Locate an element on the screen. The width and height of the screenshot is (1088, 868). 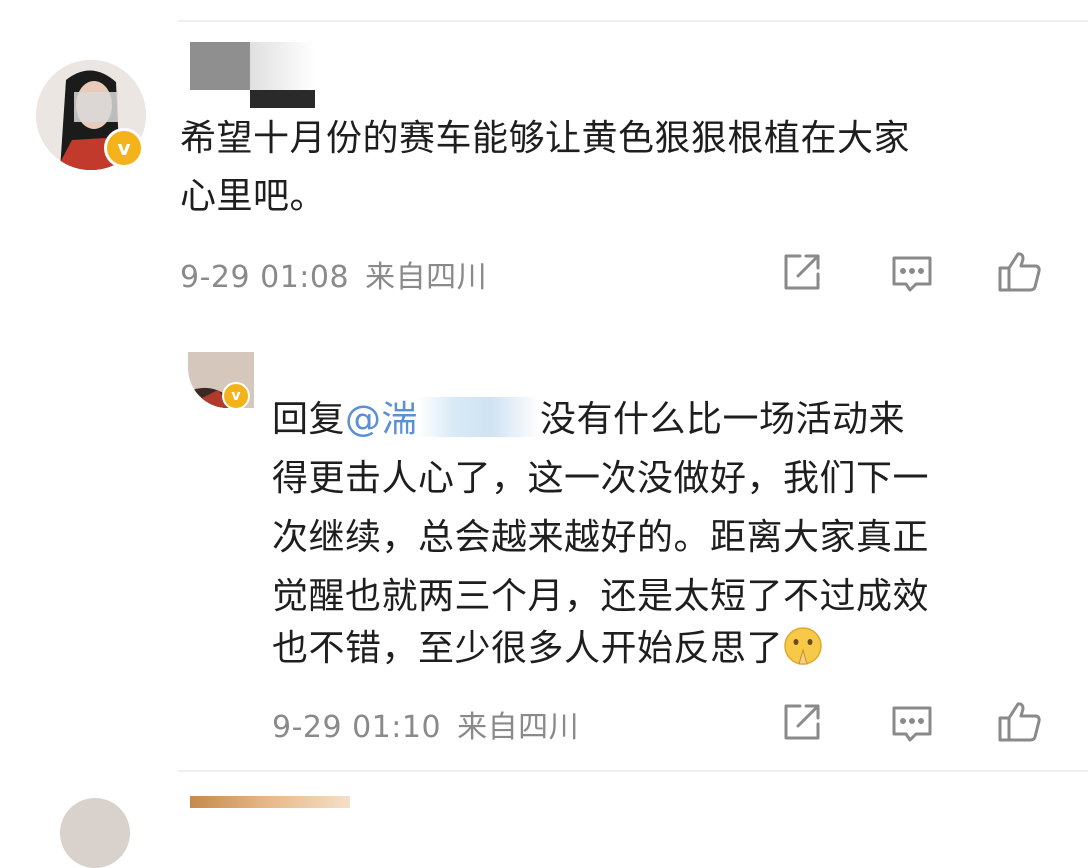
reply-text-line3: 次继续，总会越来越好的。距离大家真正 is located at coordinates (601, 537).